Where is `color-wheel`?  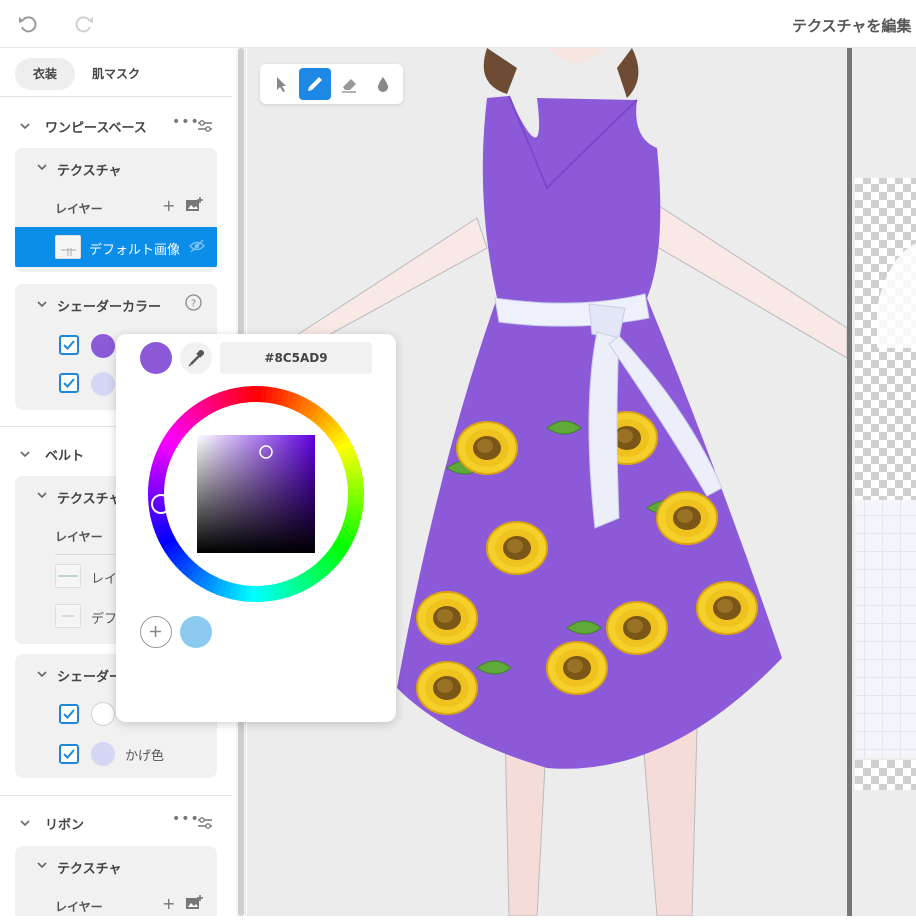 color-wheel is located at coordinates (256, 494).